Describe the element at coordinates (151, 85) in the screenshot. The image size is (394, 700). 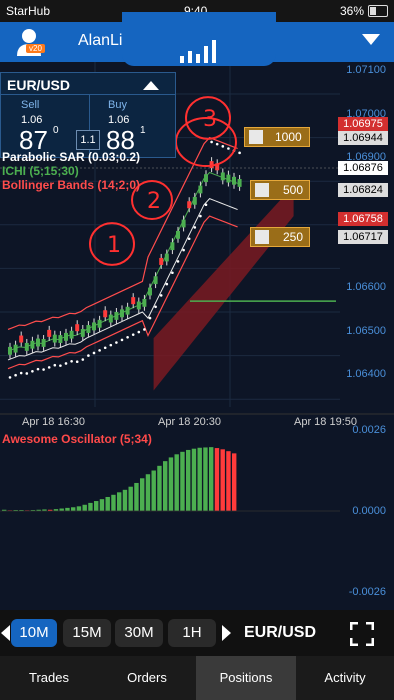
I see `collapse-up-icon` at that location.